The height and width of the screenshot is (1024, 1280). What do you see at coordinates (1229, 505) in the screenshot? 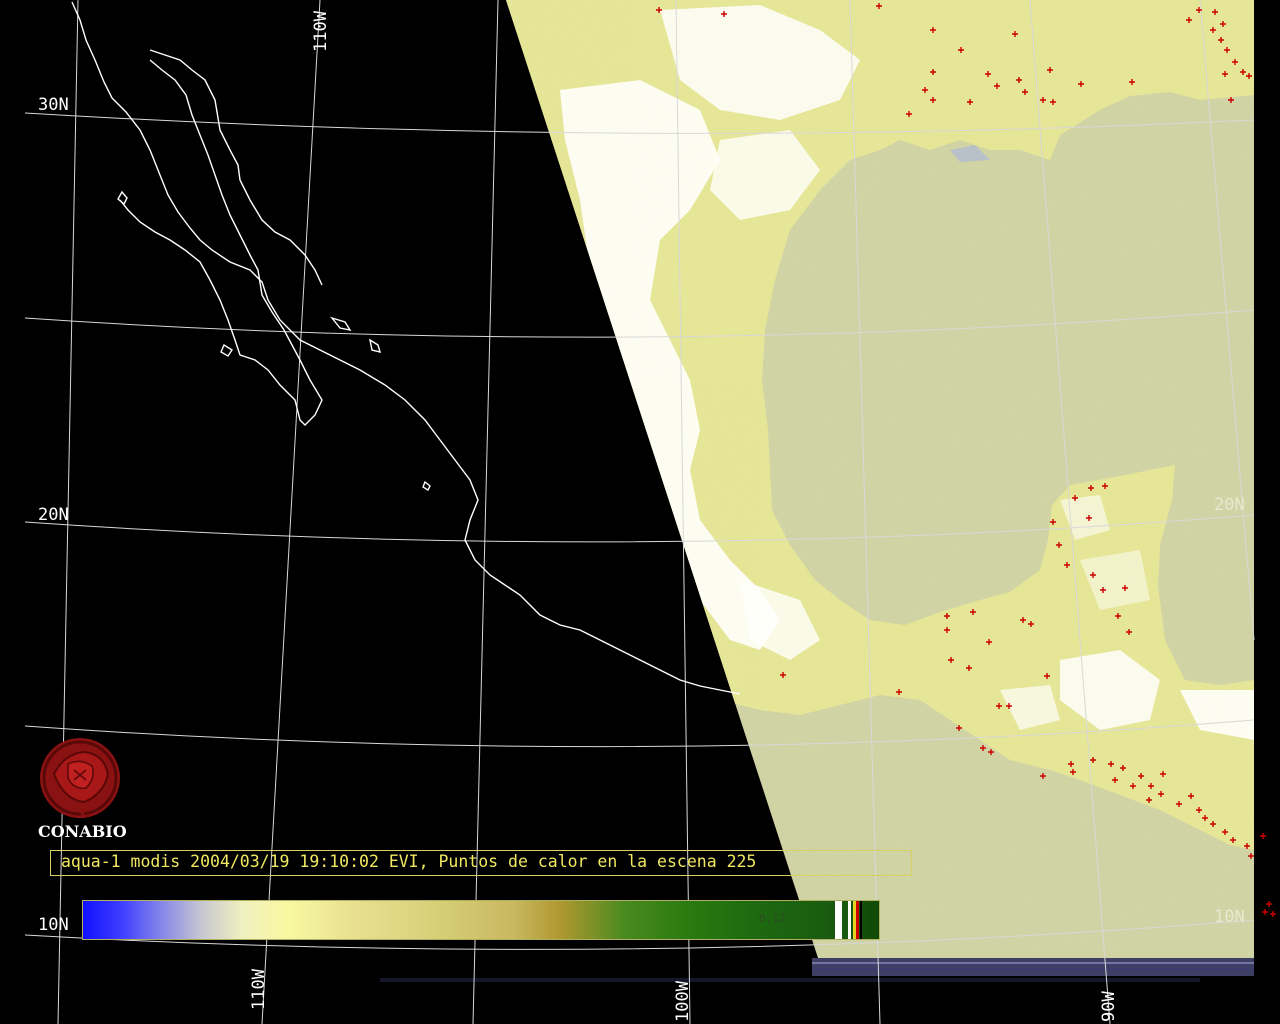
I see `lat-label-20n-right: 20N` at bounding box center [1229, 505].